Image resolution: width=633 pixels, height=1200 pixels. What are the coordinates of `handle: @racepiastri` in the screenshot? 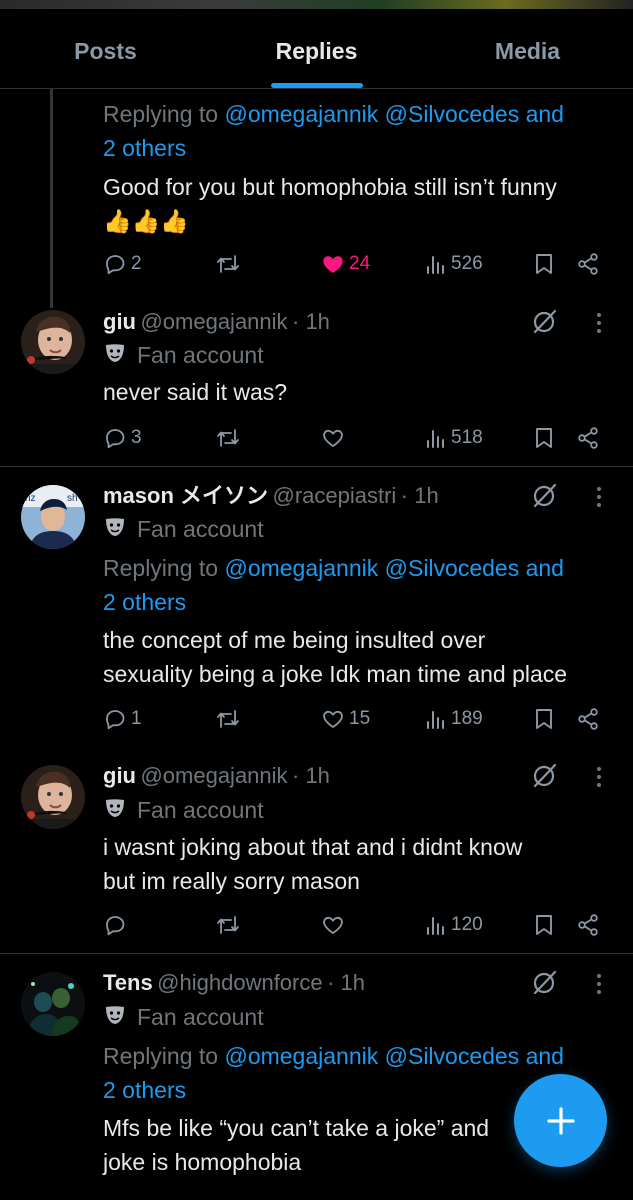 It's located at (334, 495).